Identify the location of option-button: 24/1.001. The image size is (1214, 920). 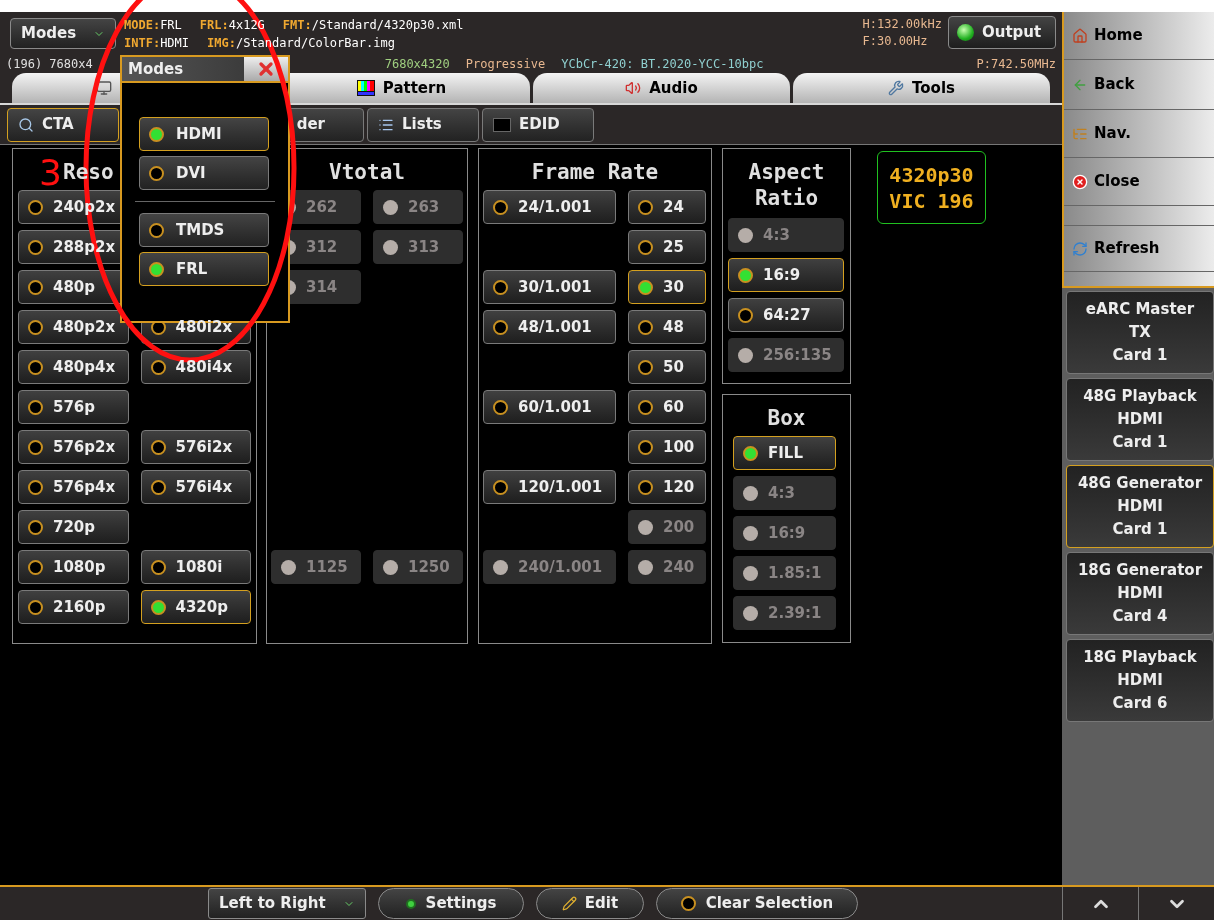
(549, 207).